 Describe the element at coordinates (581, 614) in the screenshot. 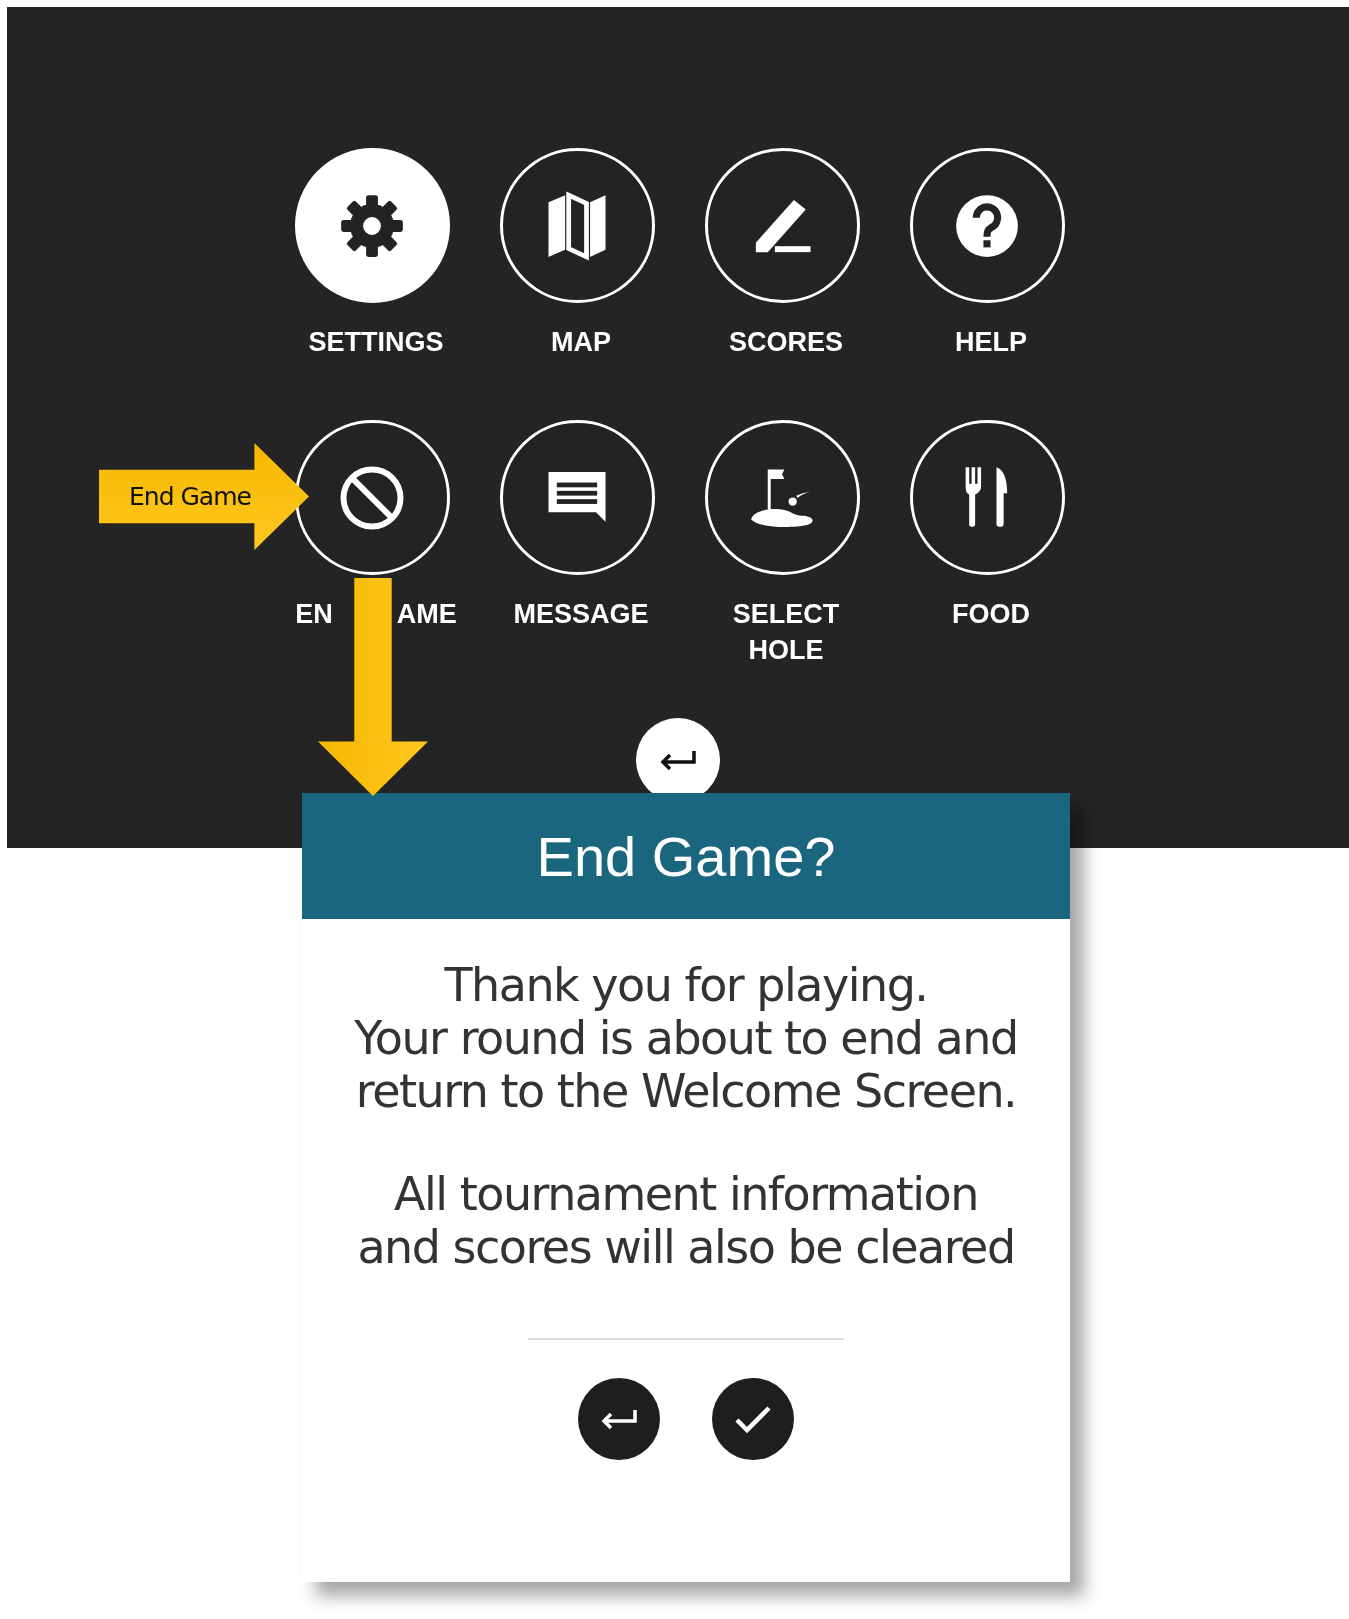

I see `menu-label: MESSAGE` at that location.